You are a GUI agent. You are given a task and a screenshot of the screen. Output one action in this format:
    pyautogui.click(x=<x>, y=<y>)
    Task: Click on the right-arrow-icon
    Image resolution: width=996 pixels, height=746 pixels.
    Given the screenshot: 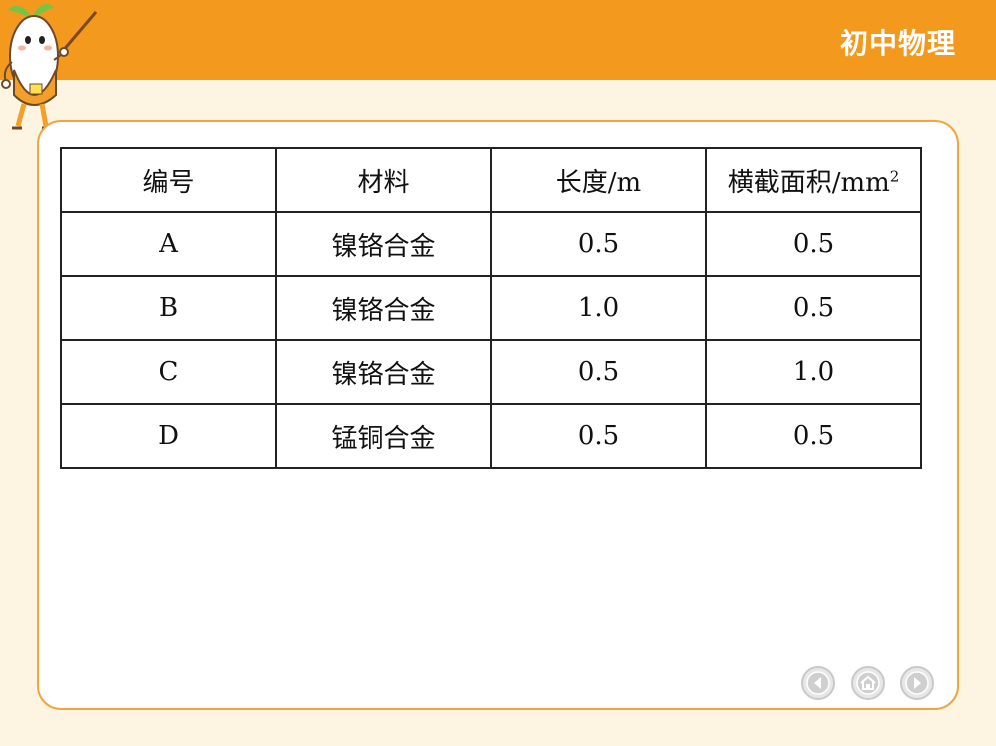 What is the action you would take?
    pyautogui.click(x=917, y=683)
    